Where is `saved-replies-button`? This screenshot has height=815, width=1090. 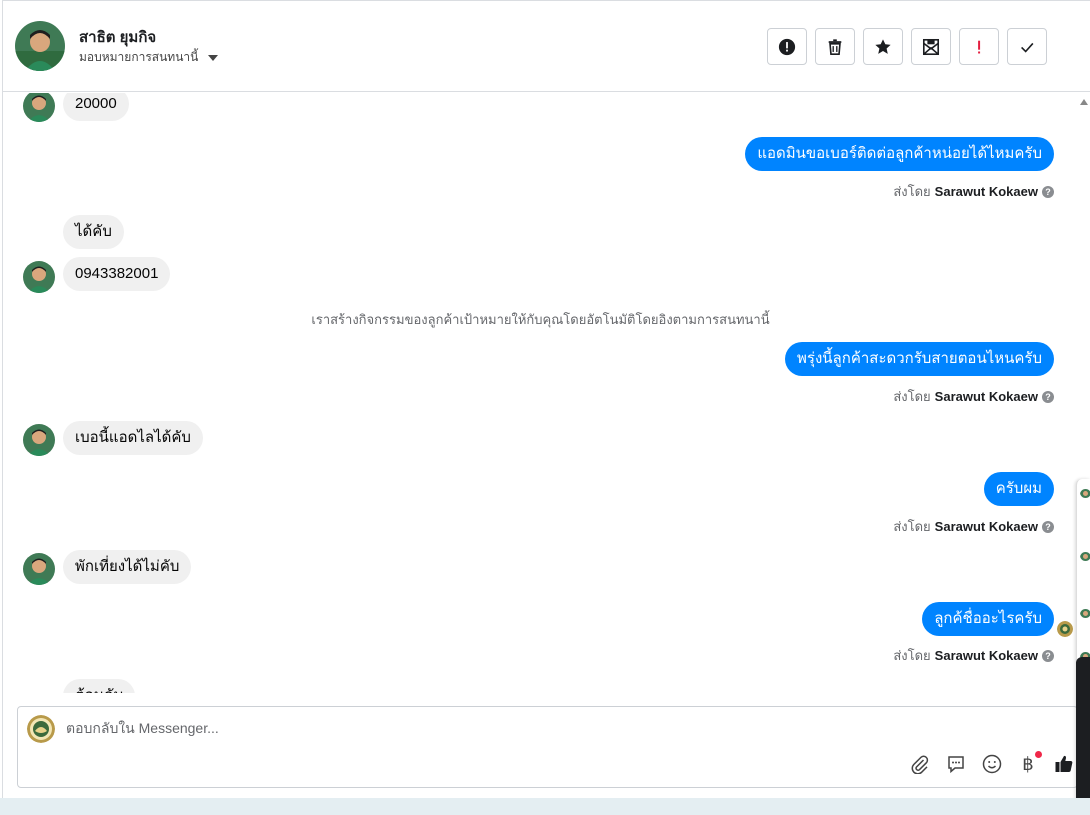 saved-replies-button is located at coordinates (956, 764).